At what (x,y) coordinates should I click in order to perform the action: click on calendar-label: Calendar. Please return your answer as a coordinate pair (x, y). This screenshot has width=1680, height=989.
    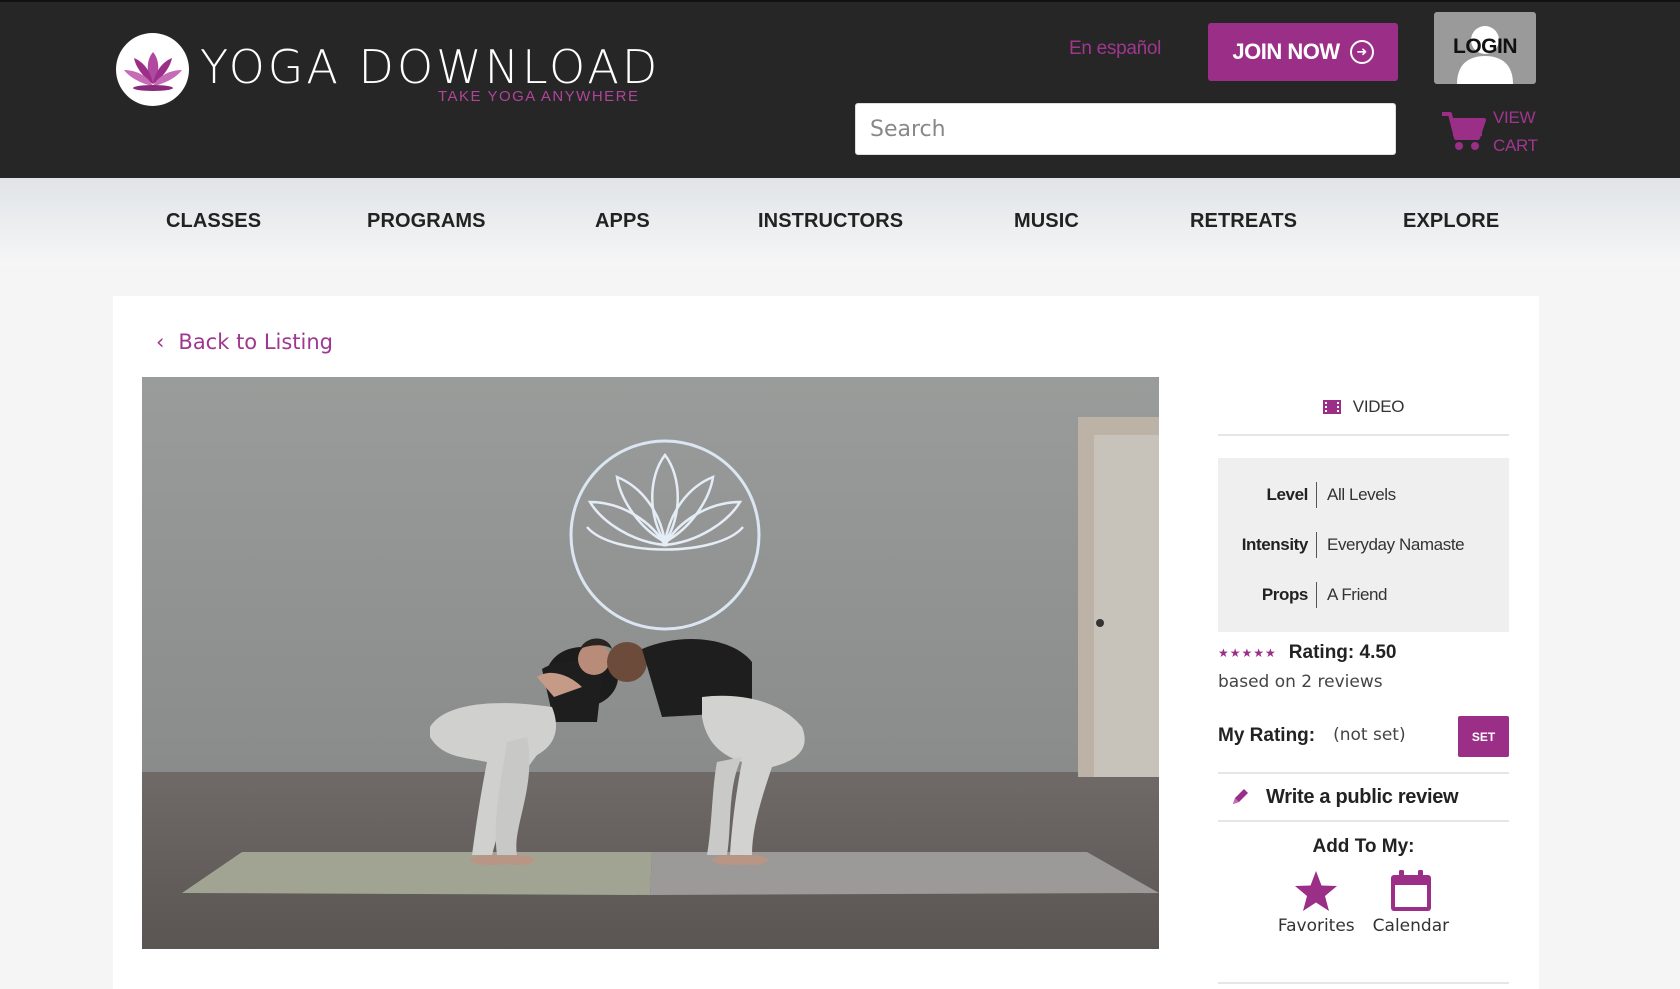
    Looking at the image, I should click on (1411, 926).